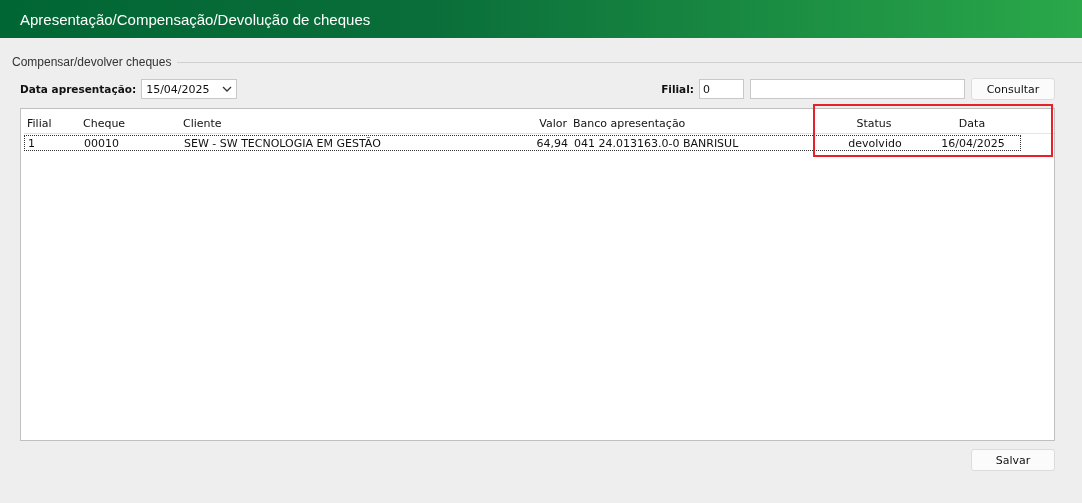 This screenshot has height=503, width=1082. Describe the element at coordinates (522, 143) in the screenshot. I see `table-row: 1 00010 SEW - SW TECNOLOGIA EM GESTÃO 64,94 041 24.013163.0-0 BANRISUL devolvido 16/04/2025` at that location.